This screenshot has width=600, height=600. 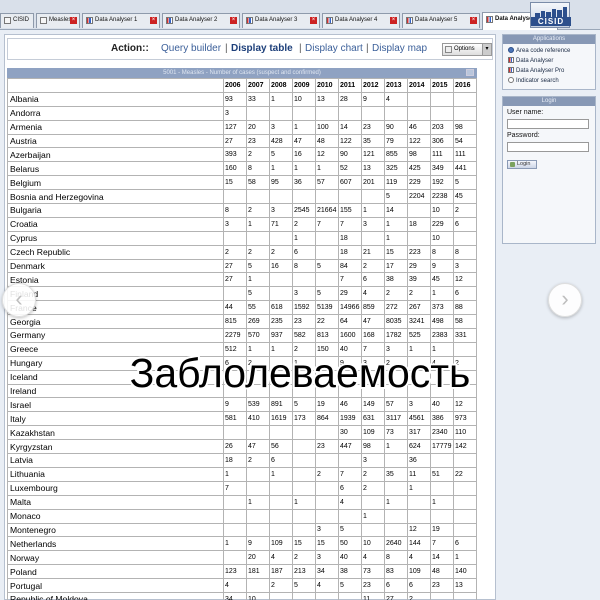 I want to click on chart-icon, so click(x=511, y=60).